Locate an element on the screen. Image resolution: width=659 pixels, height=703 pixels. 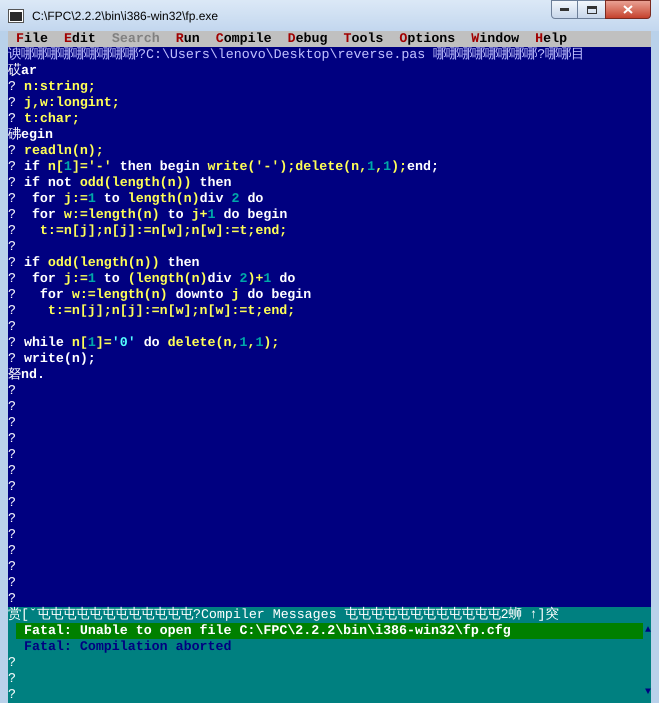
menu-item: File is located at coordinates (32, 39).